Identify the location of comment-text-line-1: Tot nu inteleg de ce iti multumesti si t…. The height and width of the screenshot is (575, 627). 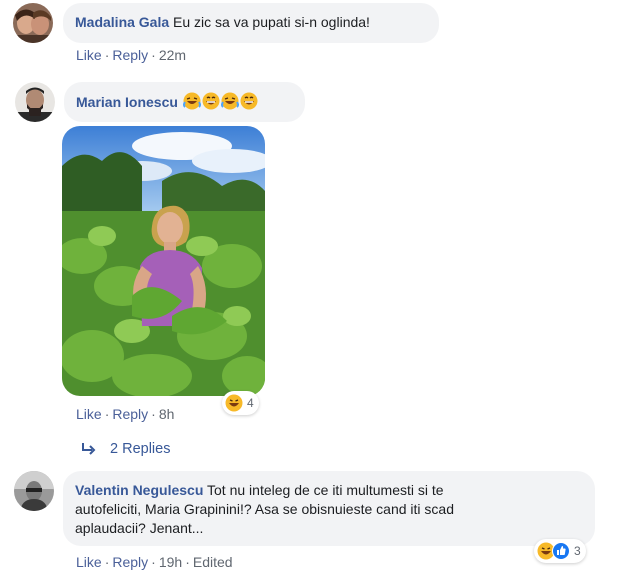
(325, 490).